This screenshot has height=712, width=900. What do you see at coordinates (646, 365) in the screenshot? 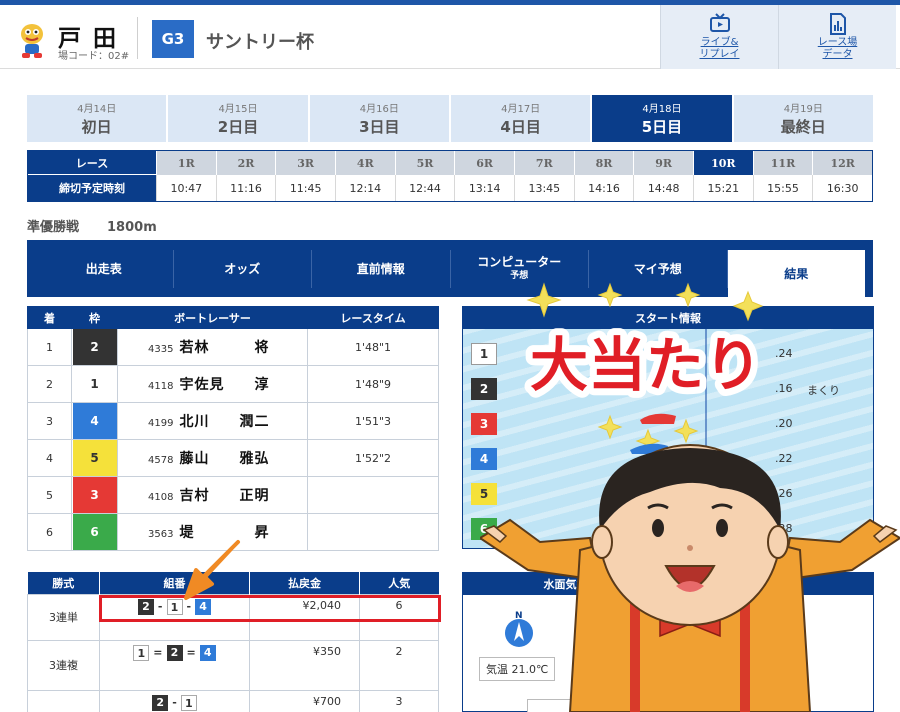
I see `jackpot-text: 大当たり` at bounding box center [646, 365].